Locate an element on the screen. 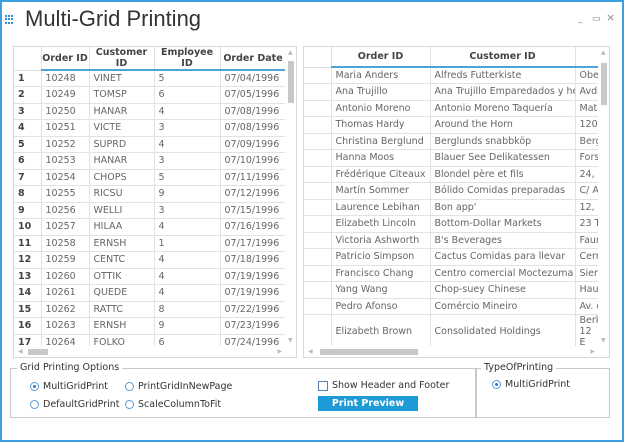 The height and width of the screenshot is (442, 624). cell: 10258 is located at coordinates (65, 243).